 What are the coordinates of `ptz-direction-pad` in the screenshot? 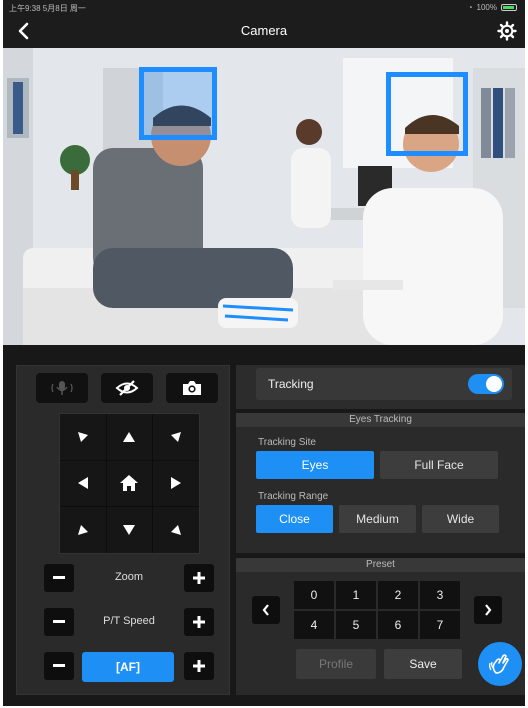 It's located at (129, 483).